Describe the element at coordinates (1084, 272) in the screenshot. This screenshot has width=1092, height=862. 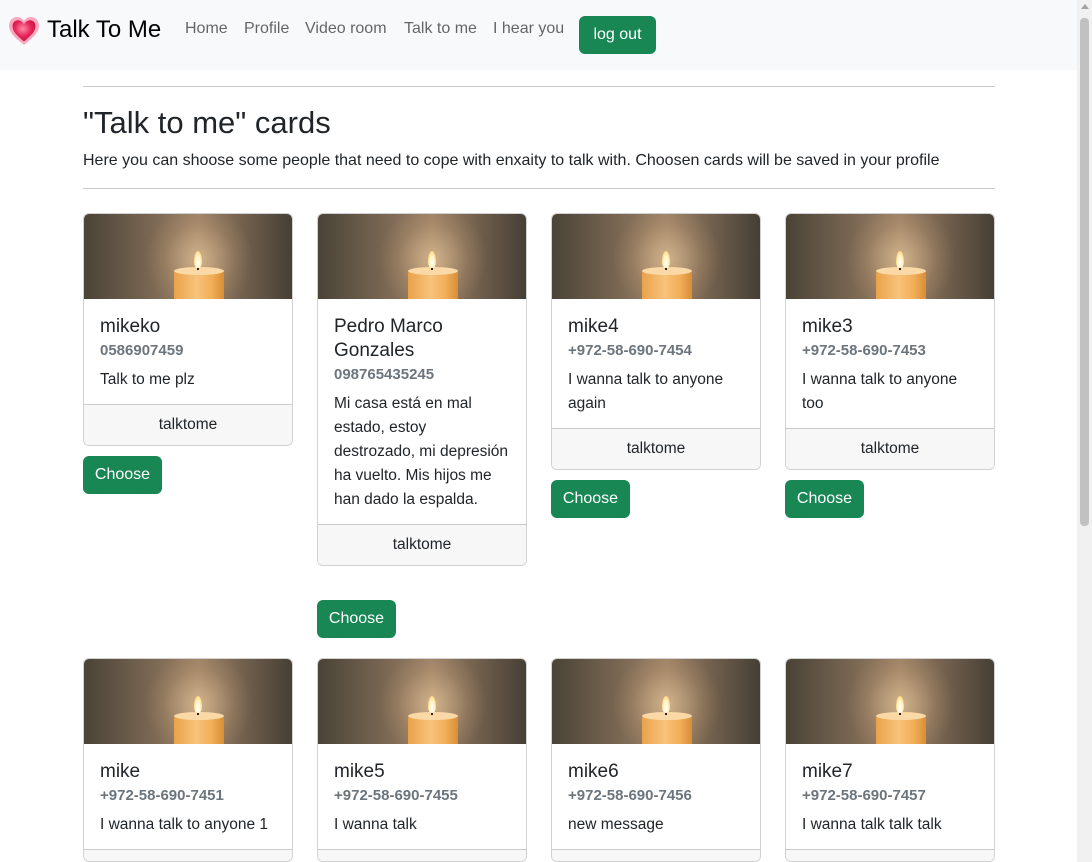
I see `scrollbar-thumb` at that location.